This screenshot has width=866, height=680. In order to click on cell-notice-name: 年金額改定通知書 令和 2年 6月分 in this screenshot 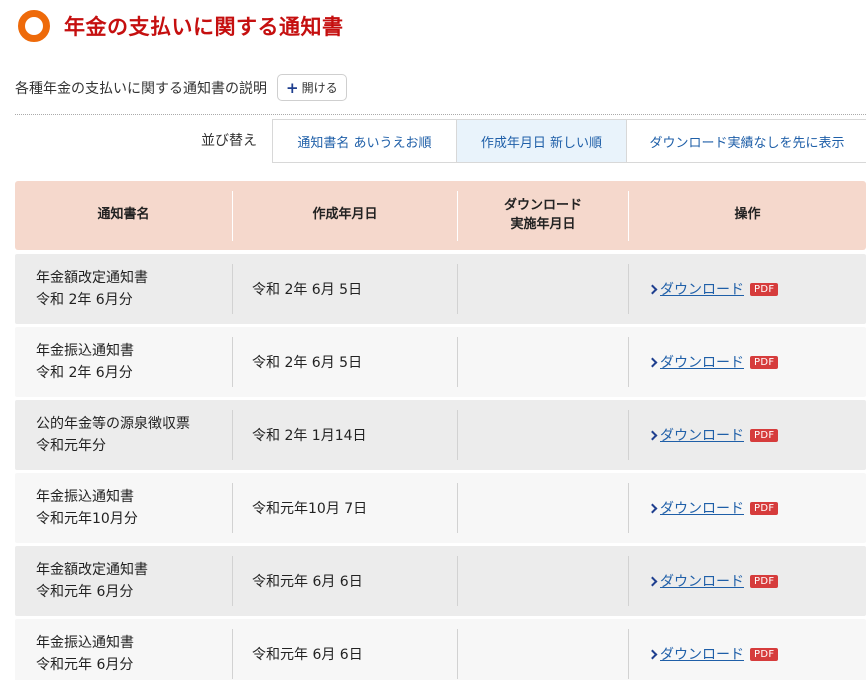, I will do `click(123, 289)`.